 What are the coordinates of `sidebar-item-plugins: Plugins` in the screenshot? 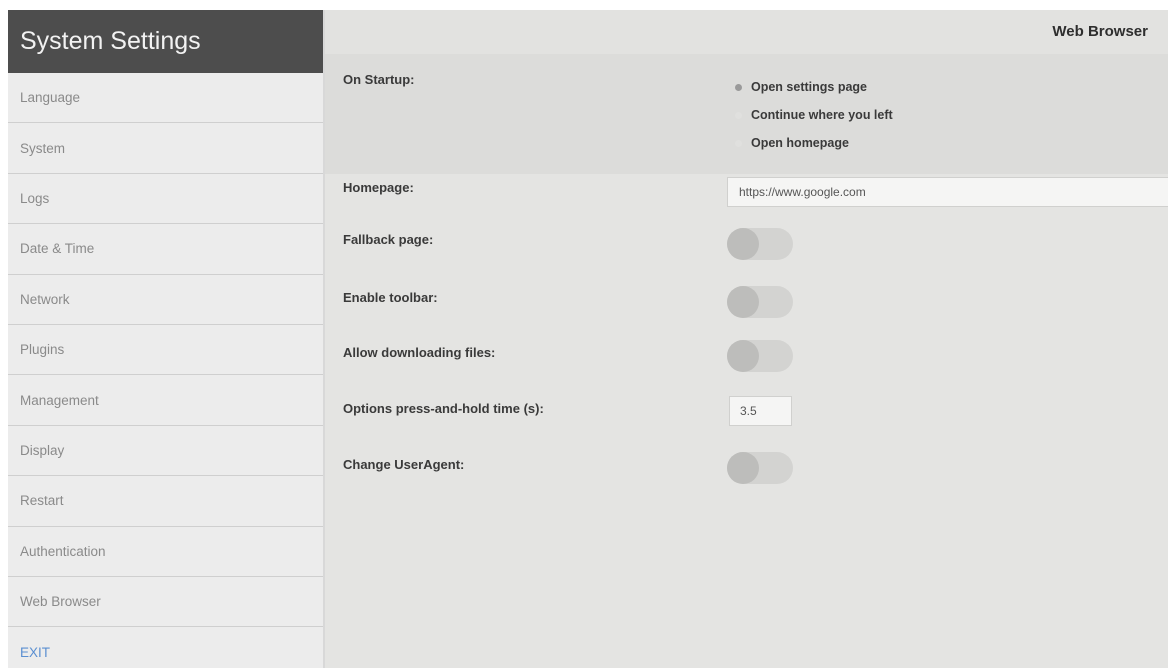 It's located at (165, 350).